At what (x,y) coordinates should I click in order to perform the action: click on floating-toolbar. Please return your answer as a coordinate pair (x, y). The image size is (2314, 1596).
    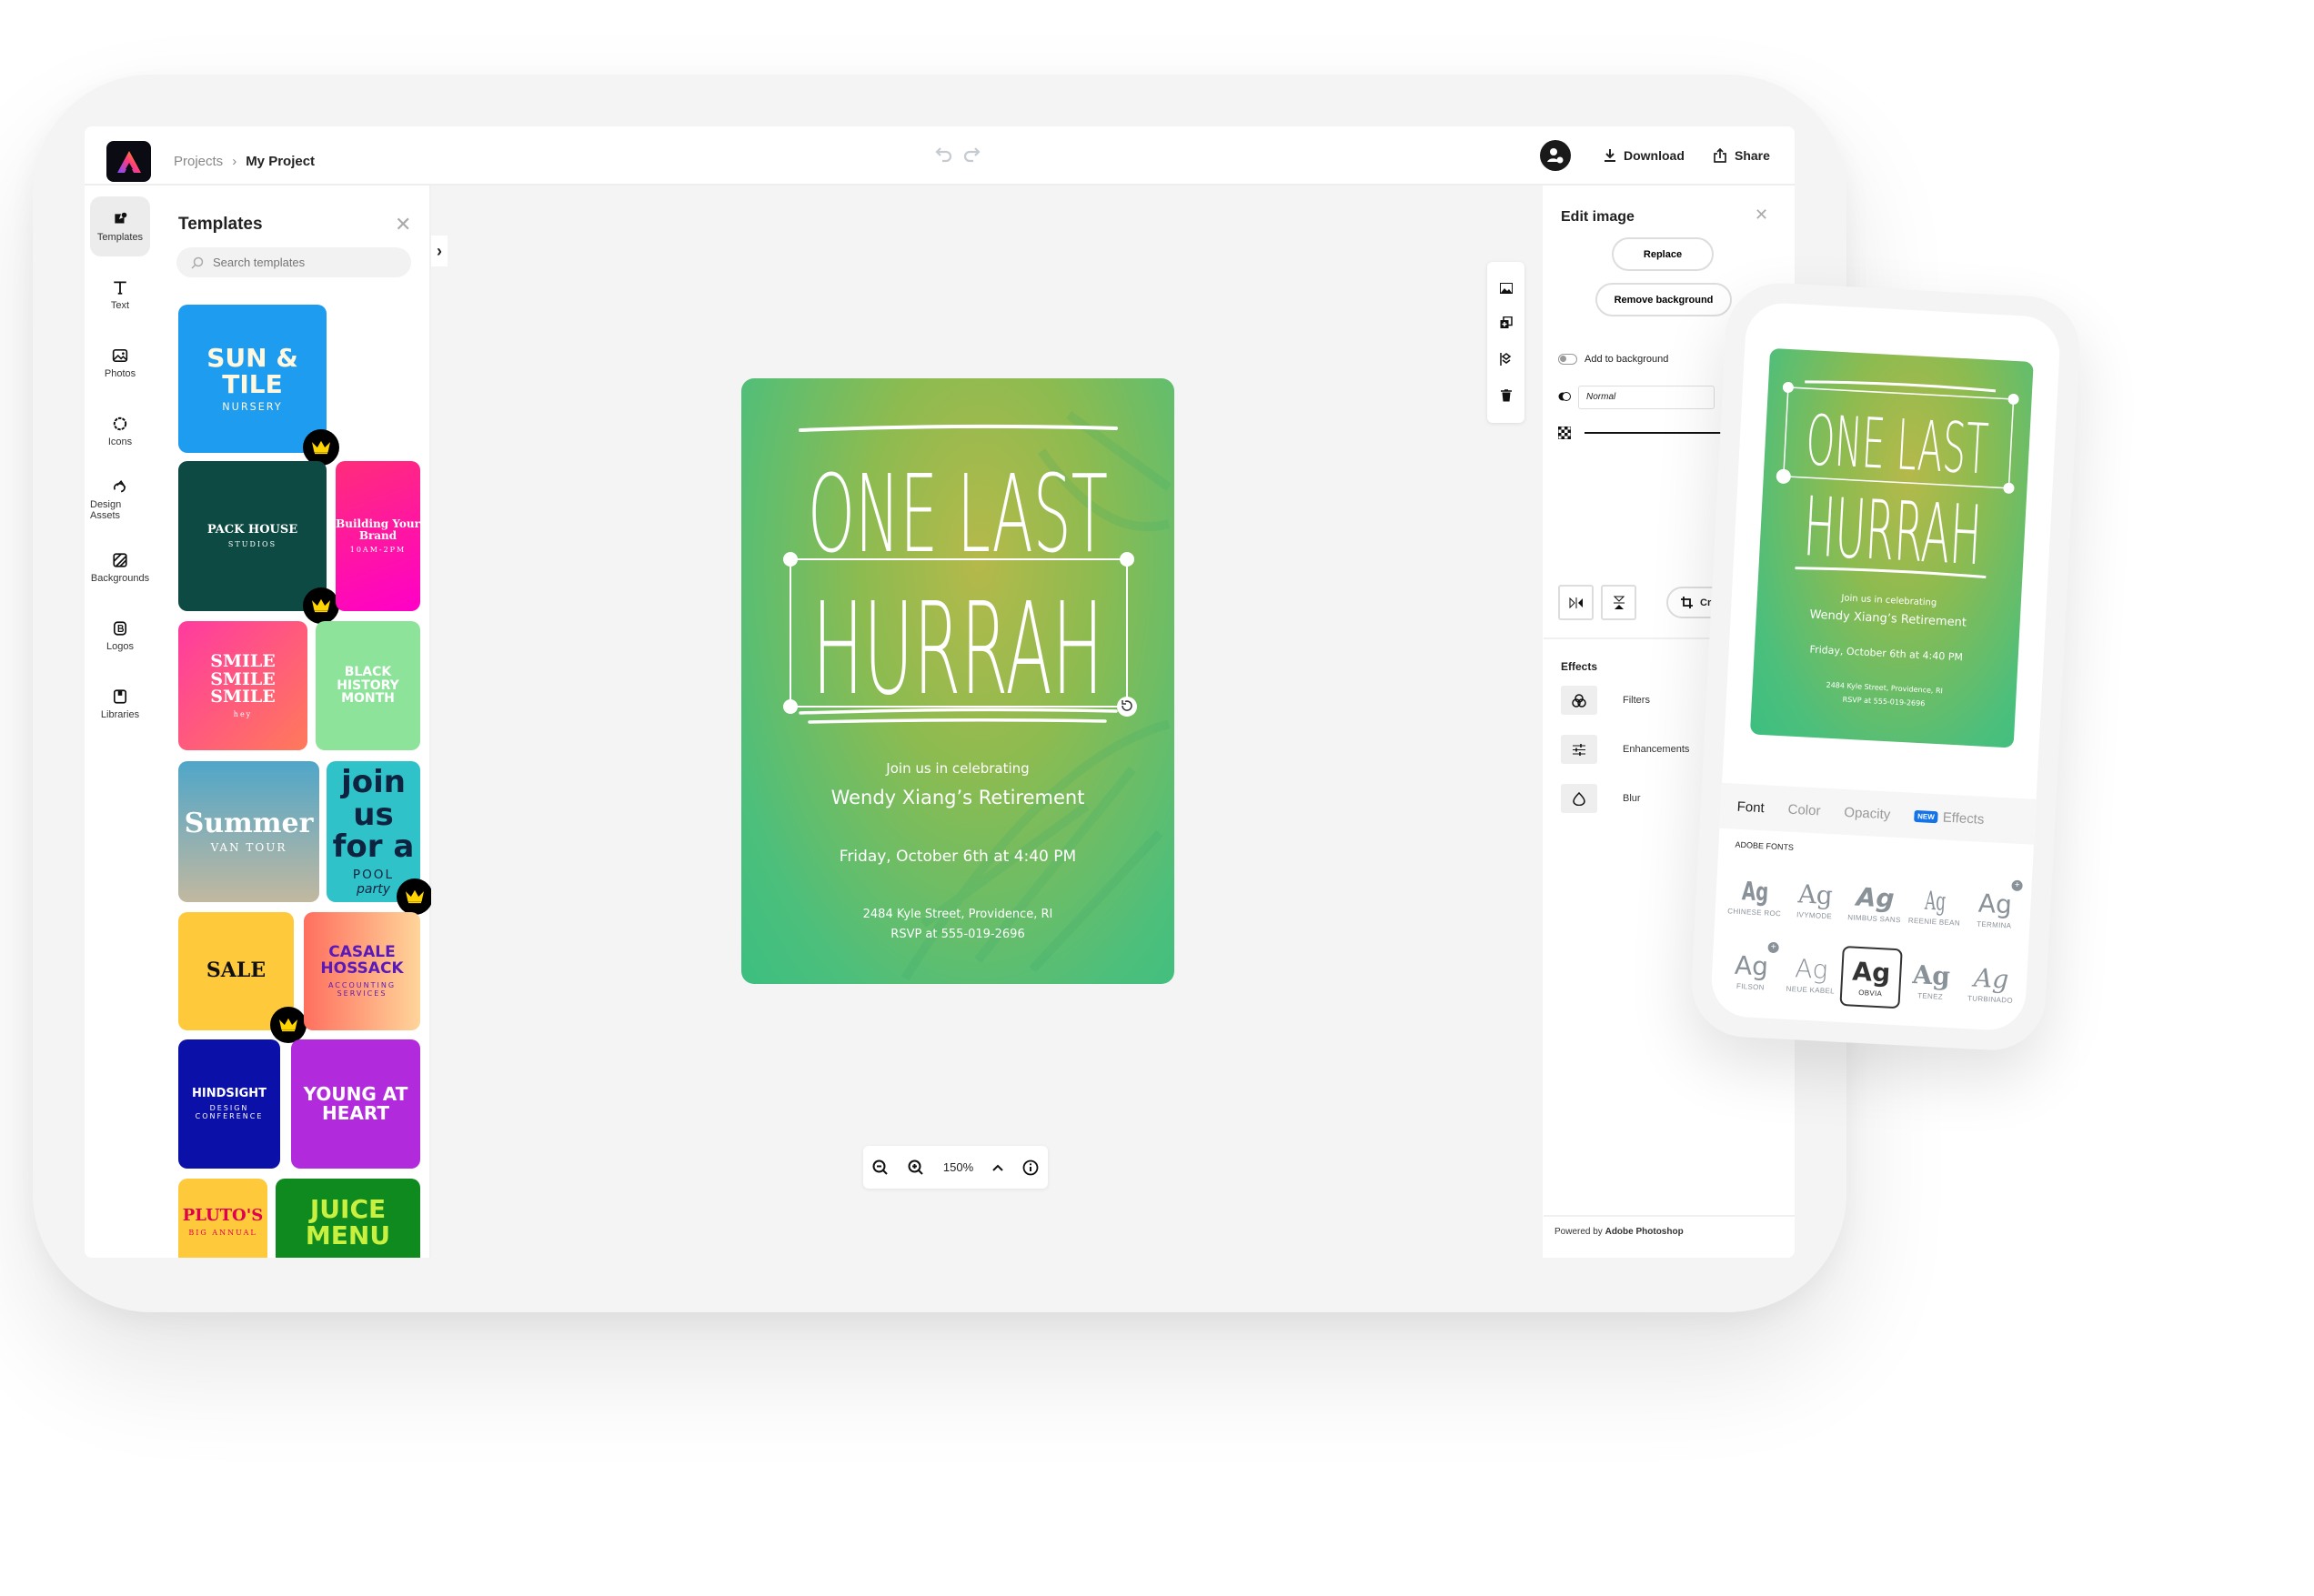
    Looking at the image, I should click on (1505, 342).